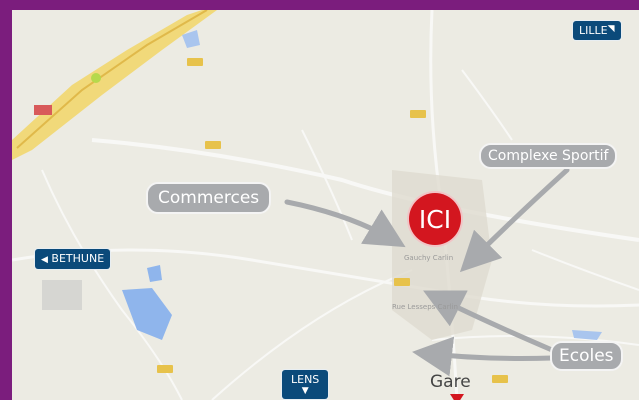 The image size is (639, 400). What do you see at coordinates (78, 258) in the screenshot?
I see `destination-bethune-label: BETHUNE` at bounding box center [78, 258].